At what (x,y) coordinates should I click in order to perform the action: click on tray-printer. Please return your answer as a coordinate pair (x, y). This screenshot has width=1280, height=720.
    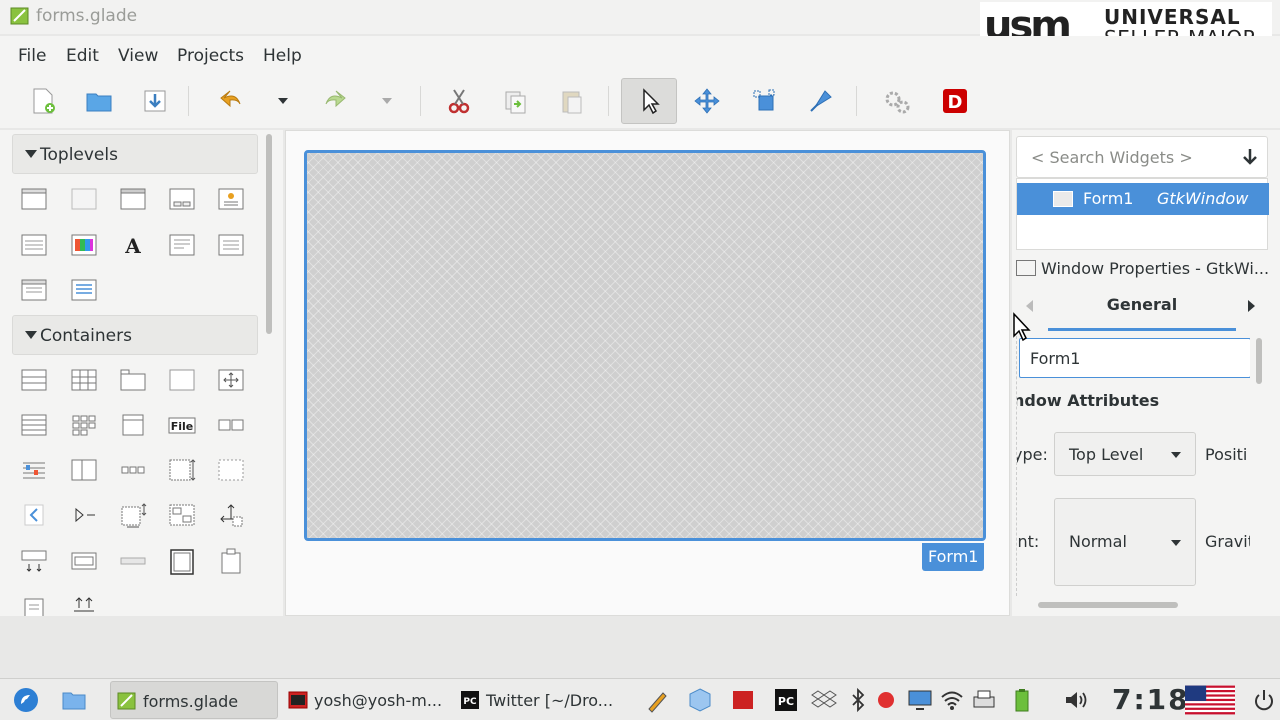
    Looking at the image, I should click on (984, 700).